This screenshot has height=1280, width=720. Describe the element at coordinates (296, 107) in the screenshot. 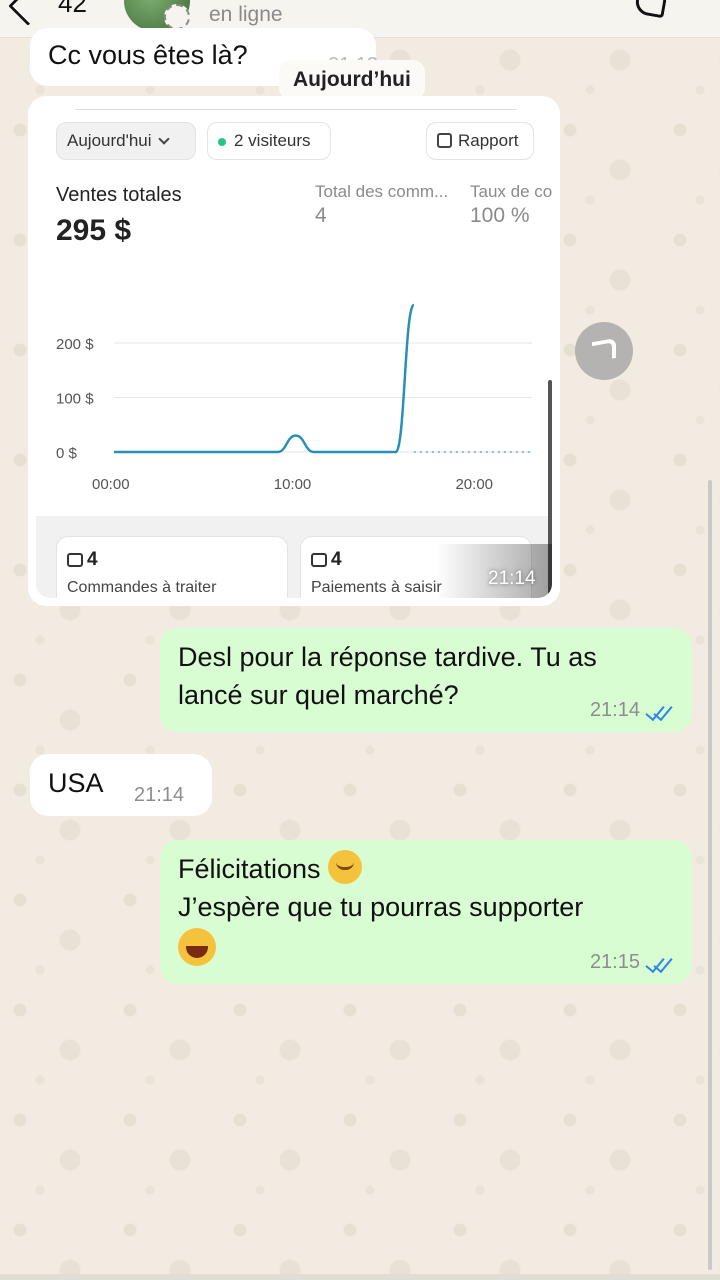

I see `divider` at that location.